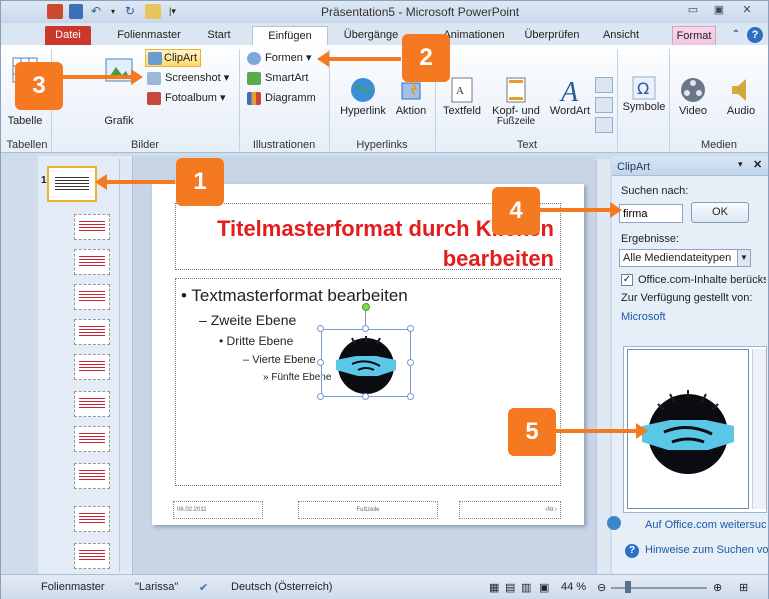 This screenshot has height=599, width=769. Describe the element at coordinates (569, 91) in the screenshot. I see `wordart-icon: A` at that location.